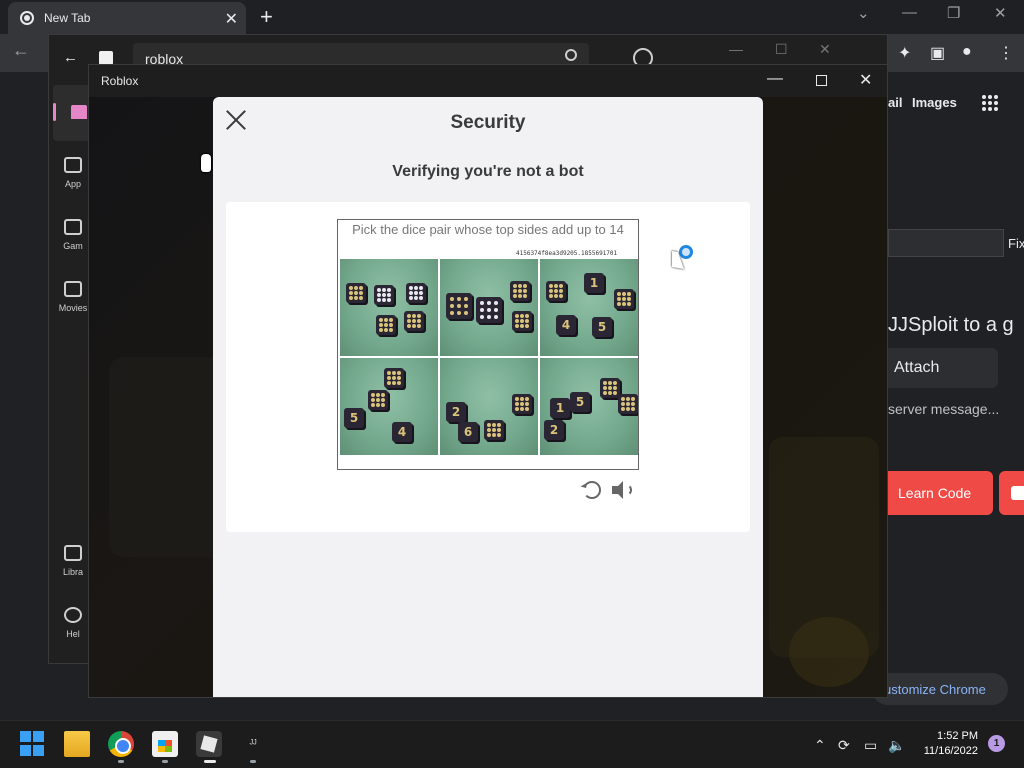 This screenshot has height=768, width=1024. What do you see at coordinates (825, 49) in the screenshot?
I see `store-close-icon: ✕` at bounding box center [825, 49].